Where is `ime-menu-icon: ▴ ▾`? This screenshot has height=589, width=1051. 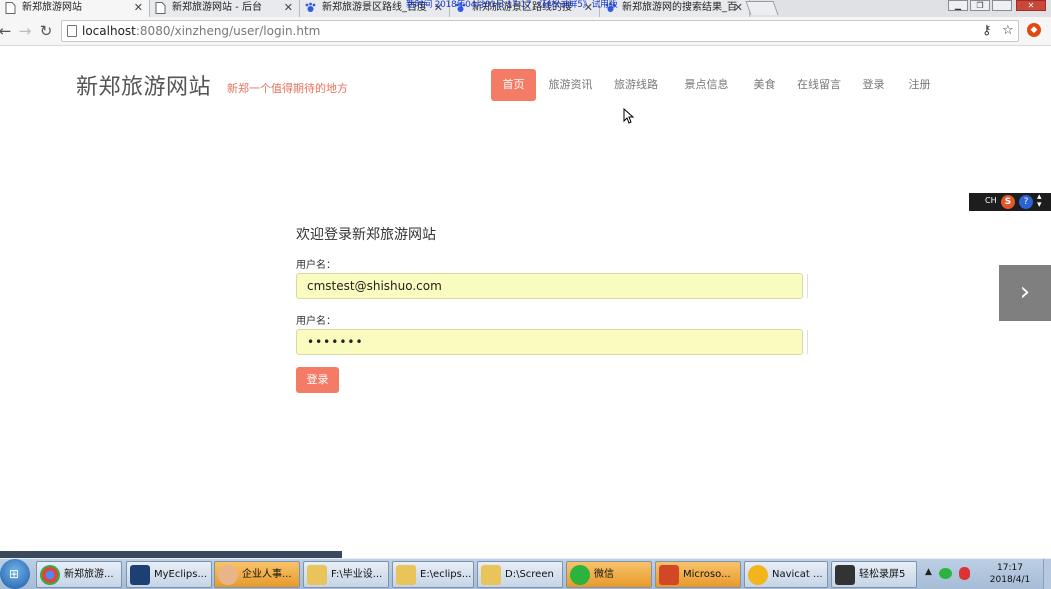 ime-menu-icon: ▴ ▾ is located at coordinates (1039, 201).